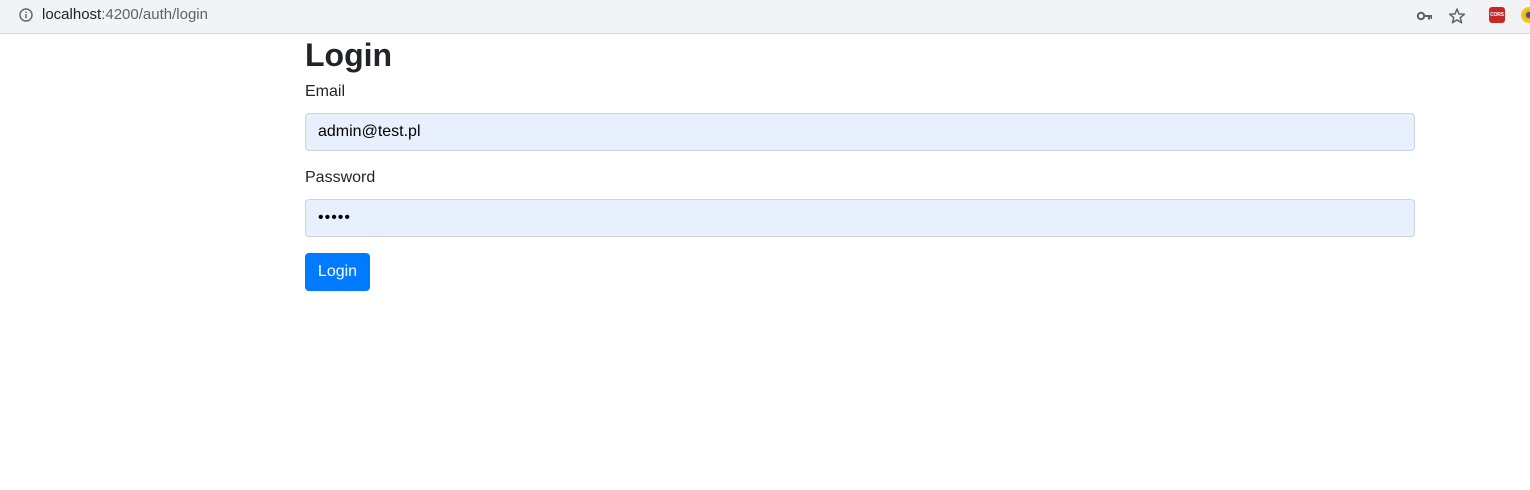 This screenshot has height=490, width=1530. What do you see at coordinates (1497, 15) in the screenshot?
I see `cors-extension-icon: CORS` at bounding box center [1497, 15].